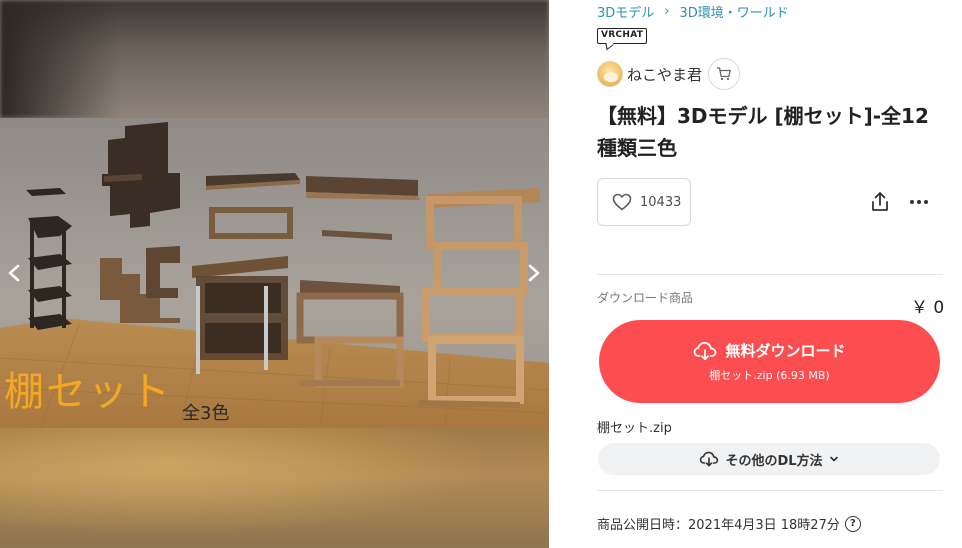 The image size is (962, 548). Describe the element at coordinates (769, 375) in the screenshot. I see `download-file-size: 棚セット.zip (6.93 MB)` at that location.